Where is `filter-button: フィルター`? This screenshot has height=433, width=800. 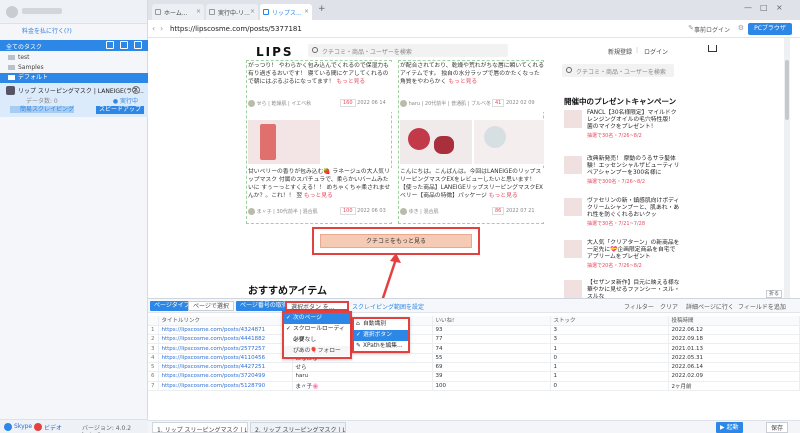
filter-button: フィルター is located at coordinates (639, 306).